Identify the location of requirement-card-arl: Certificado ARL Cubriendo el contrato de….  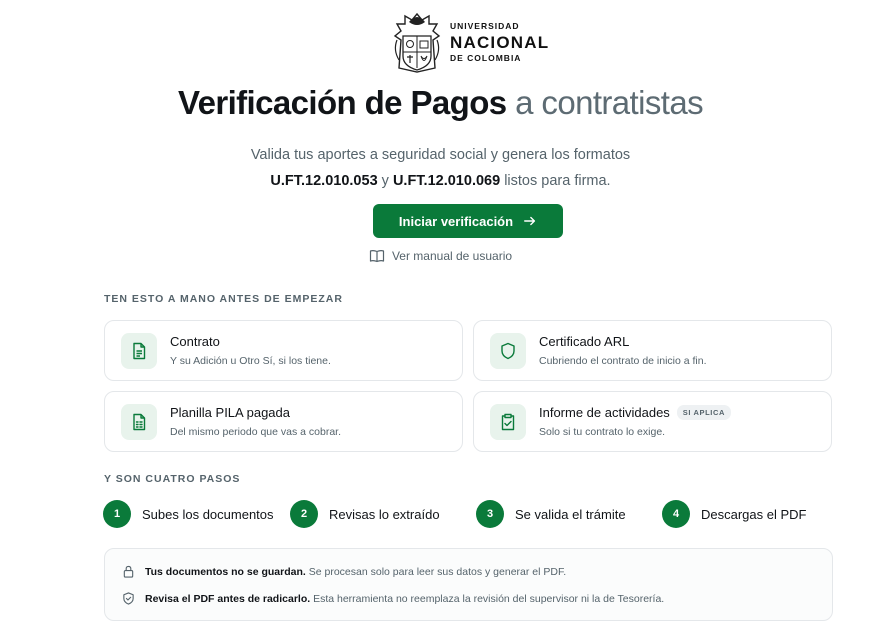
(652, 350).